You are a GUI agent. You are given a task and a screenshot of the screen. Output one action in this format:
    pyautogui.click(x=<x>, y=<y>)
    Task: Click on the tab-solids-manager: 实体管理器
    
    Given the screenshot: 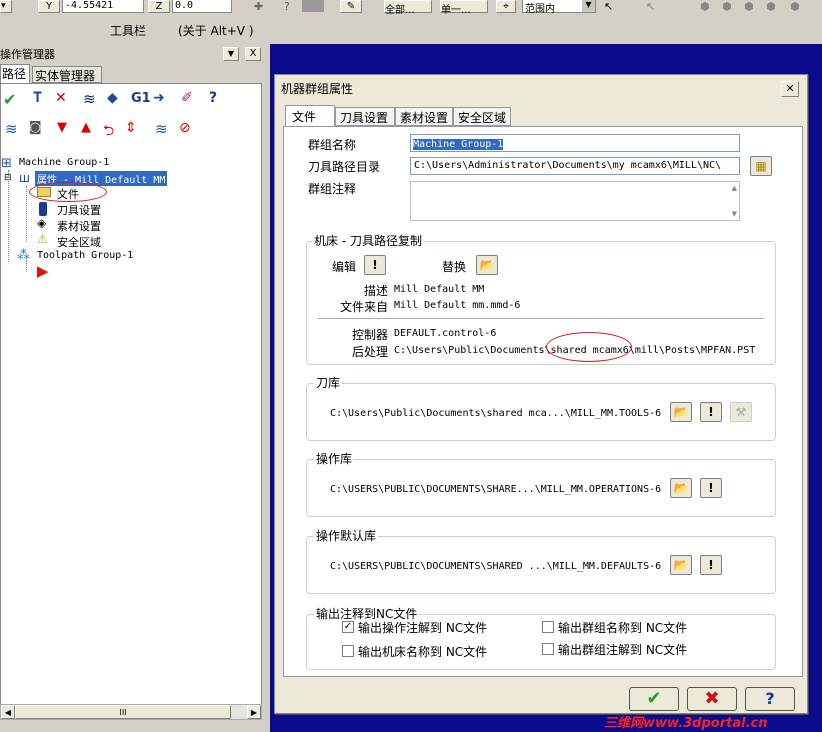 What is the action you would take?
    pyautogui.click(x=67, y=74)
    